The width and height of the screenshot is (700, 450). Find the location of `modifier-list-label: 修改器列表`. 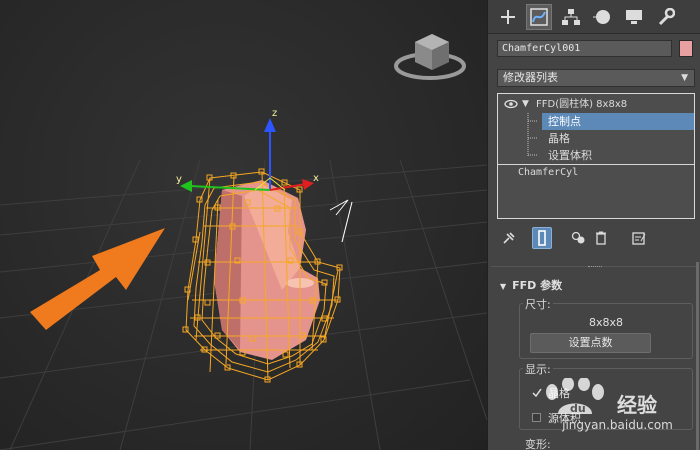

modifier-list-label: 修改器列表 is located at coordinates (530, 77).